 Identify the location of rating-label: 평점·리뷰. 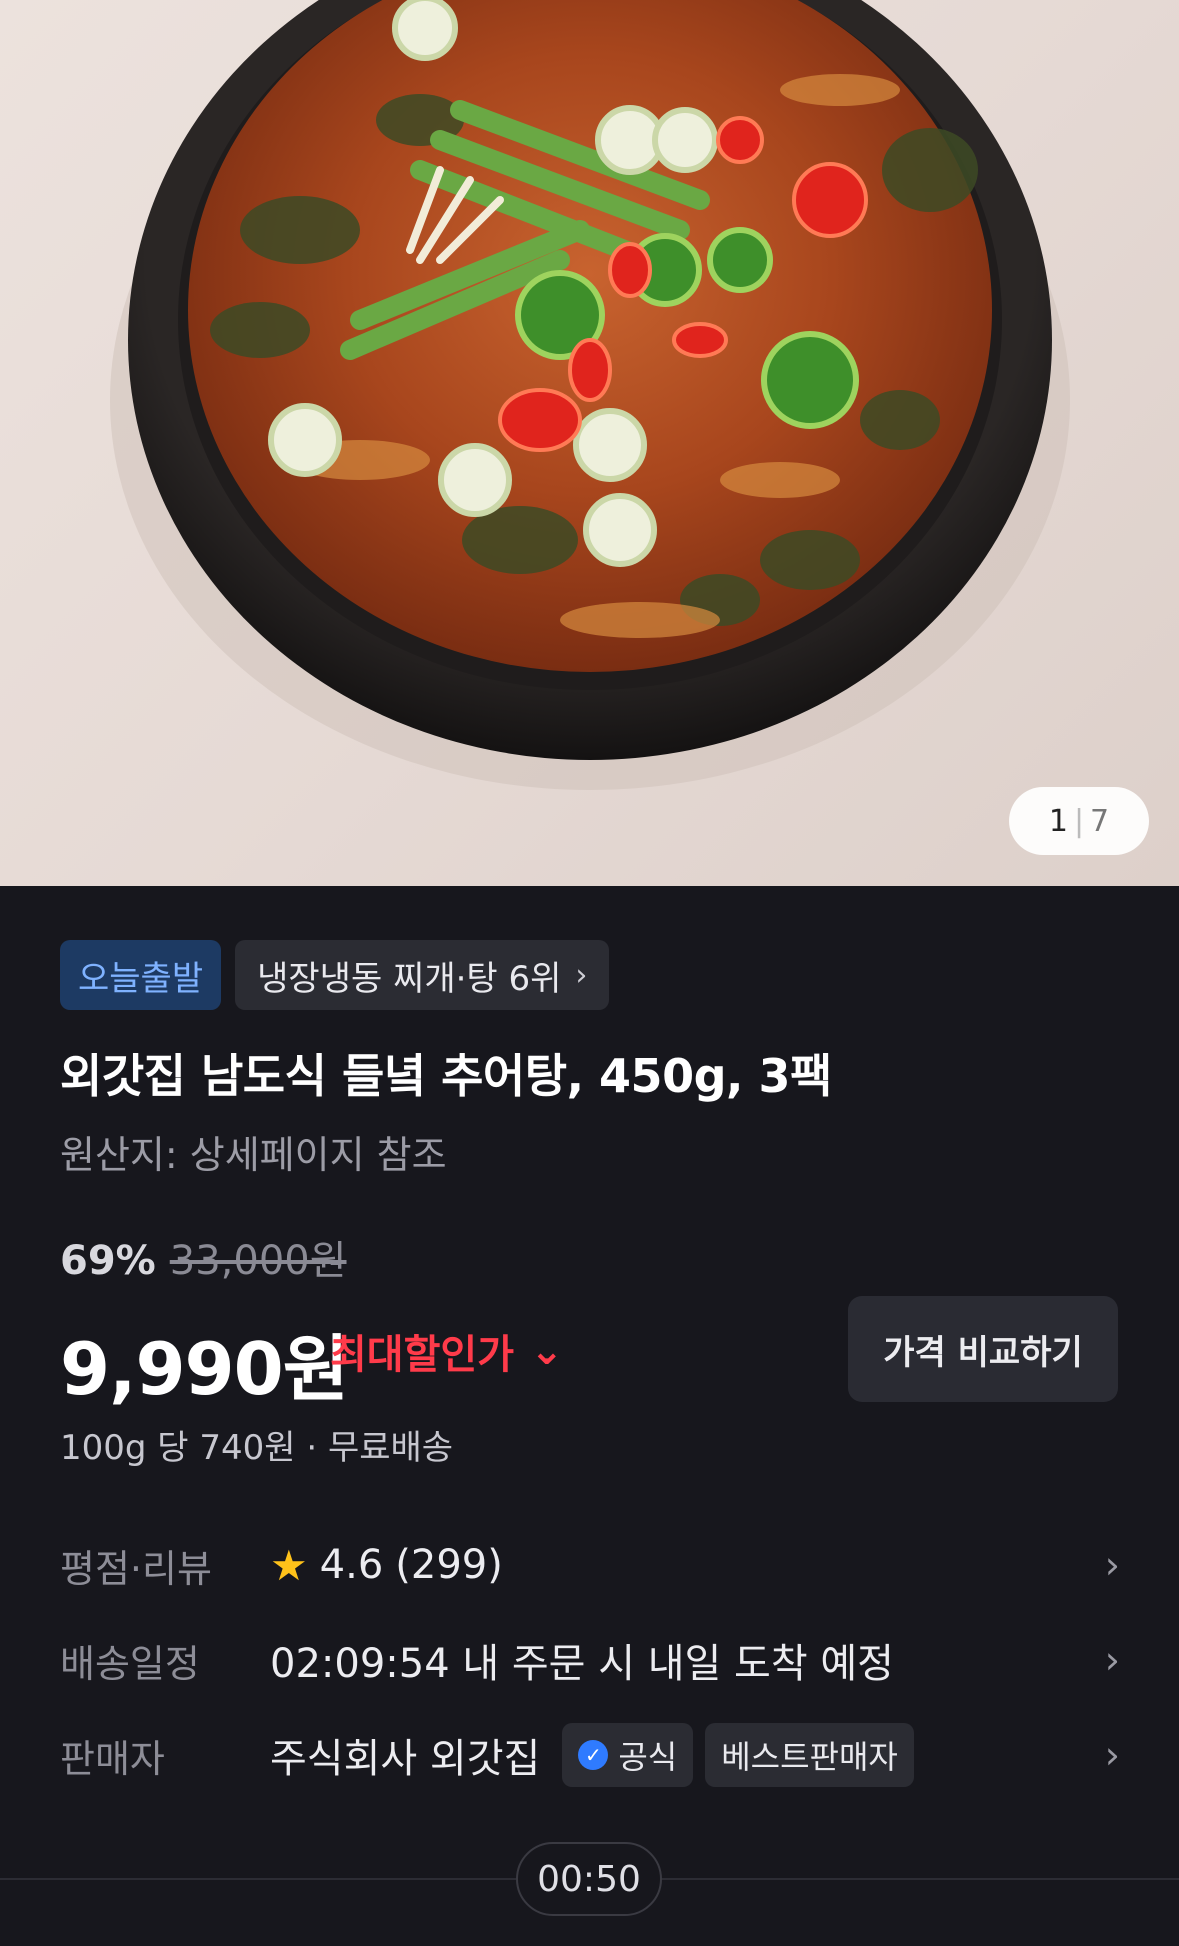
(136, 1568).